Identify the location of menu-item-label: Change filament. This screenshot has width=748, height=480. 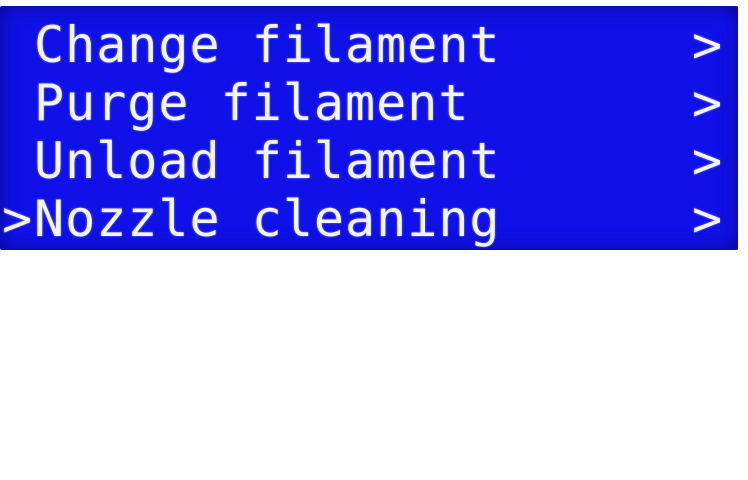
(267, 45).